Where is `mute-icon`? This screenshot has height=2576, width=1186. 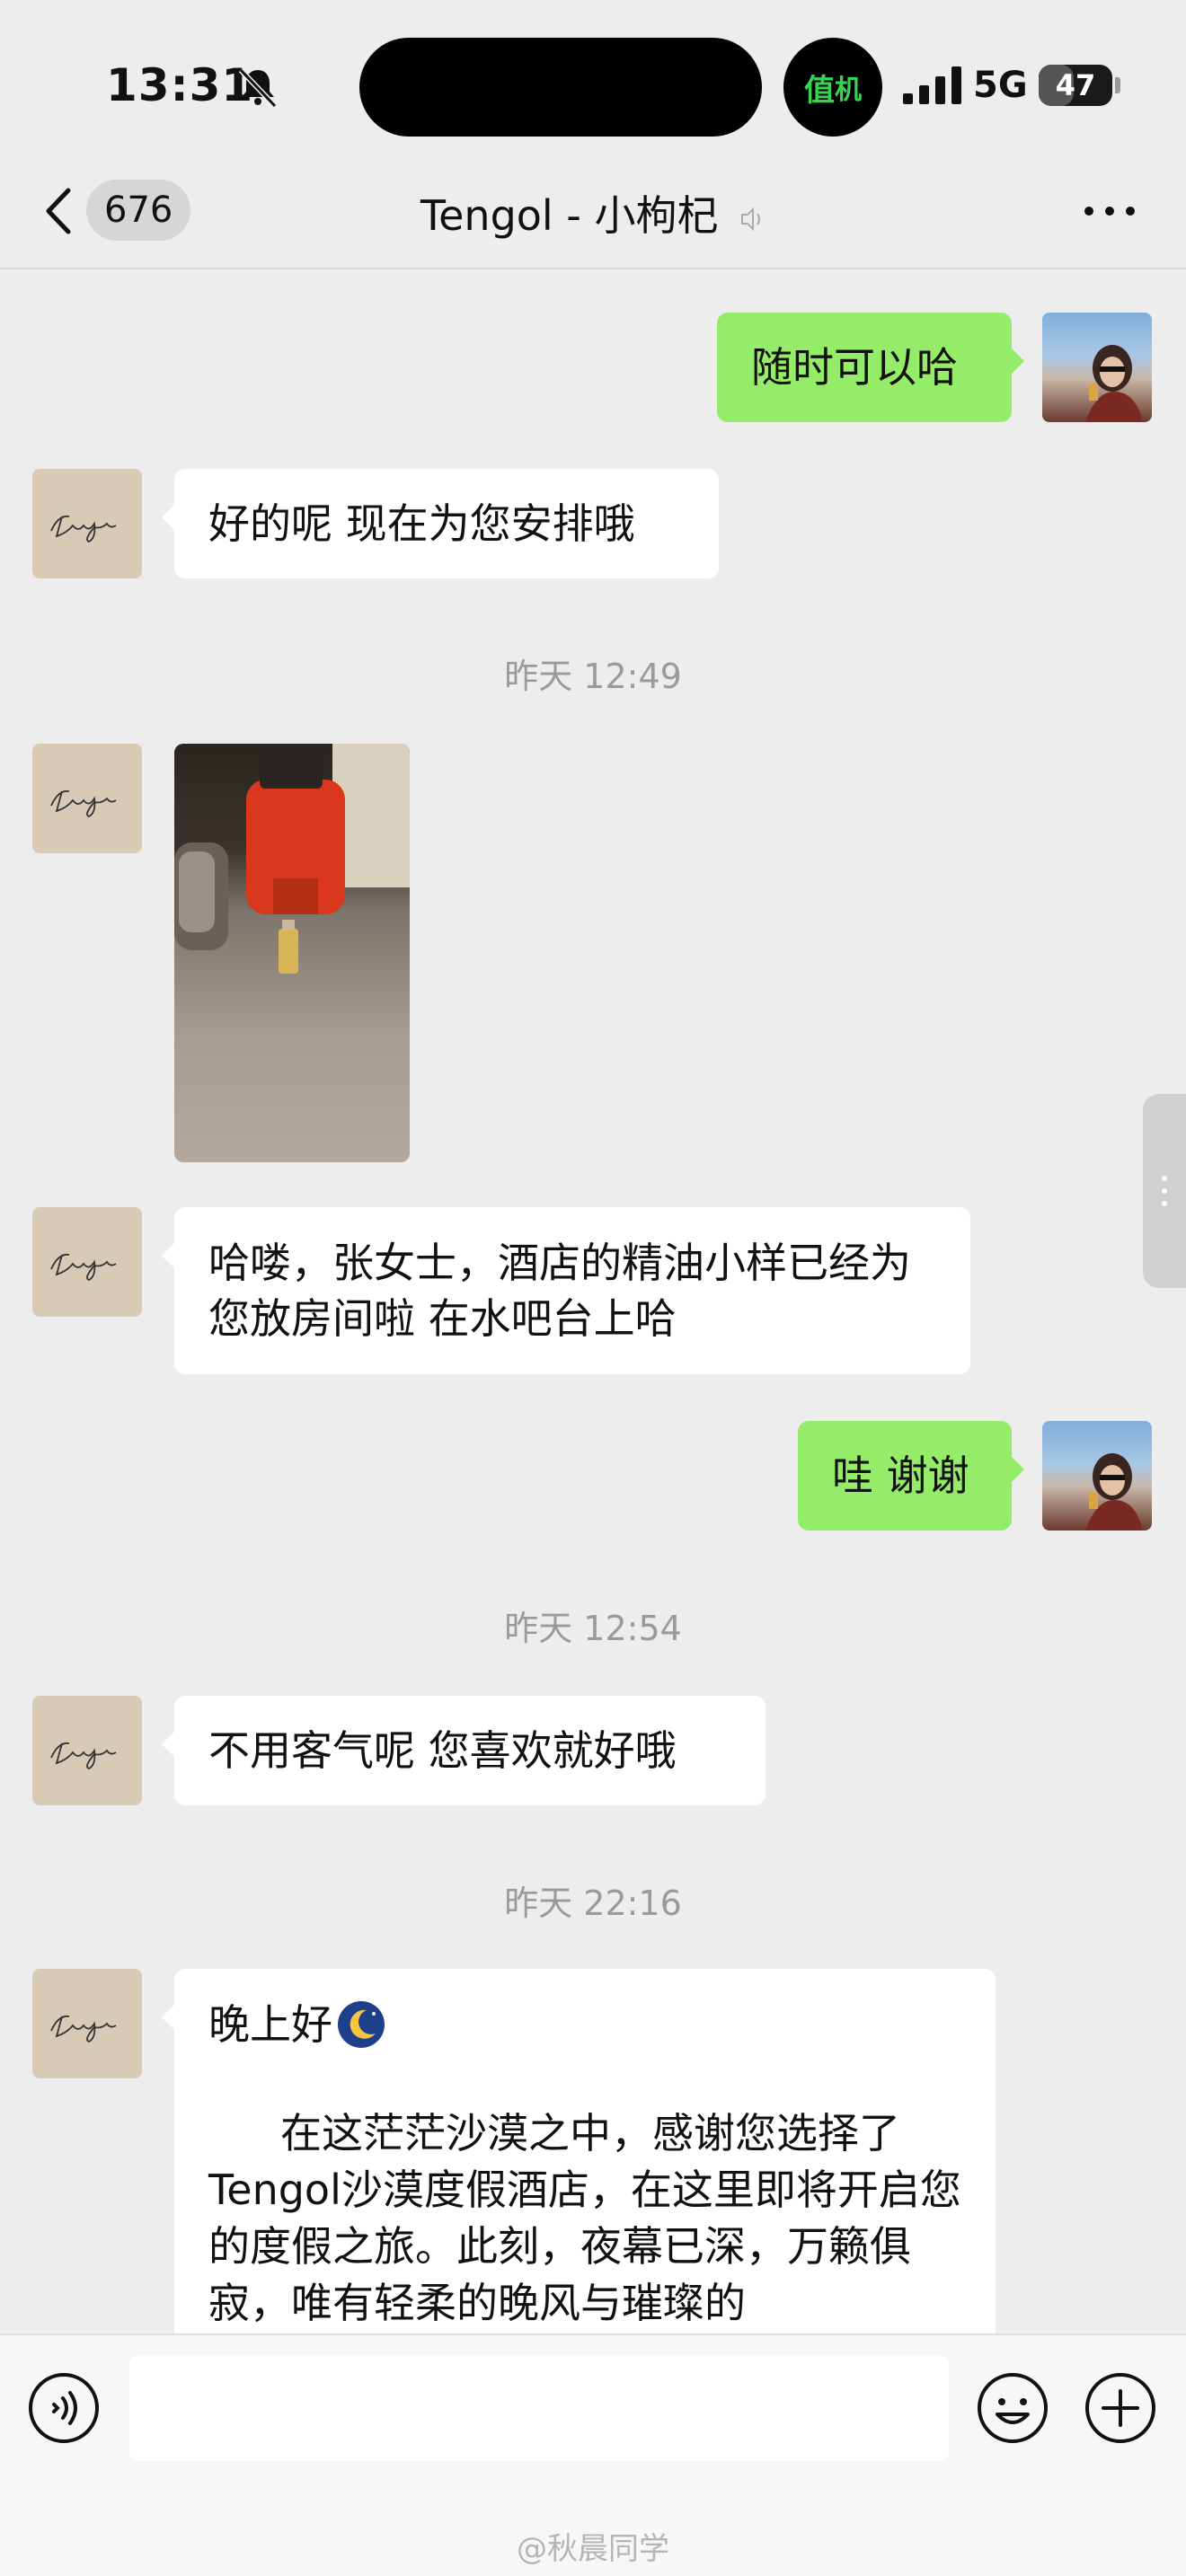 mute-icon is located at coordinates (751, 219).